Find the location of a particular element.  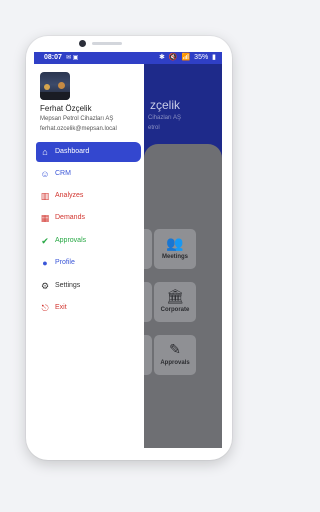

menu-item-approvals: ✔ Approvals is located at coordinates (88, 241).